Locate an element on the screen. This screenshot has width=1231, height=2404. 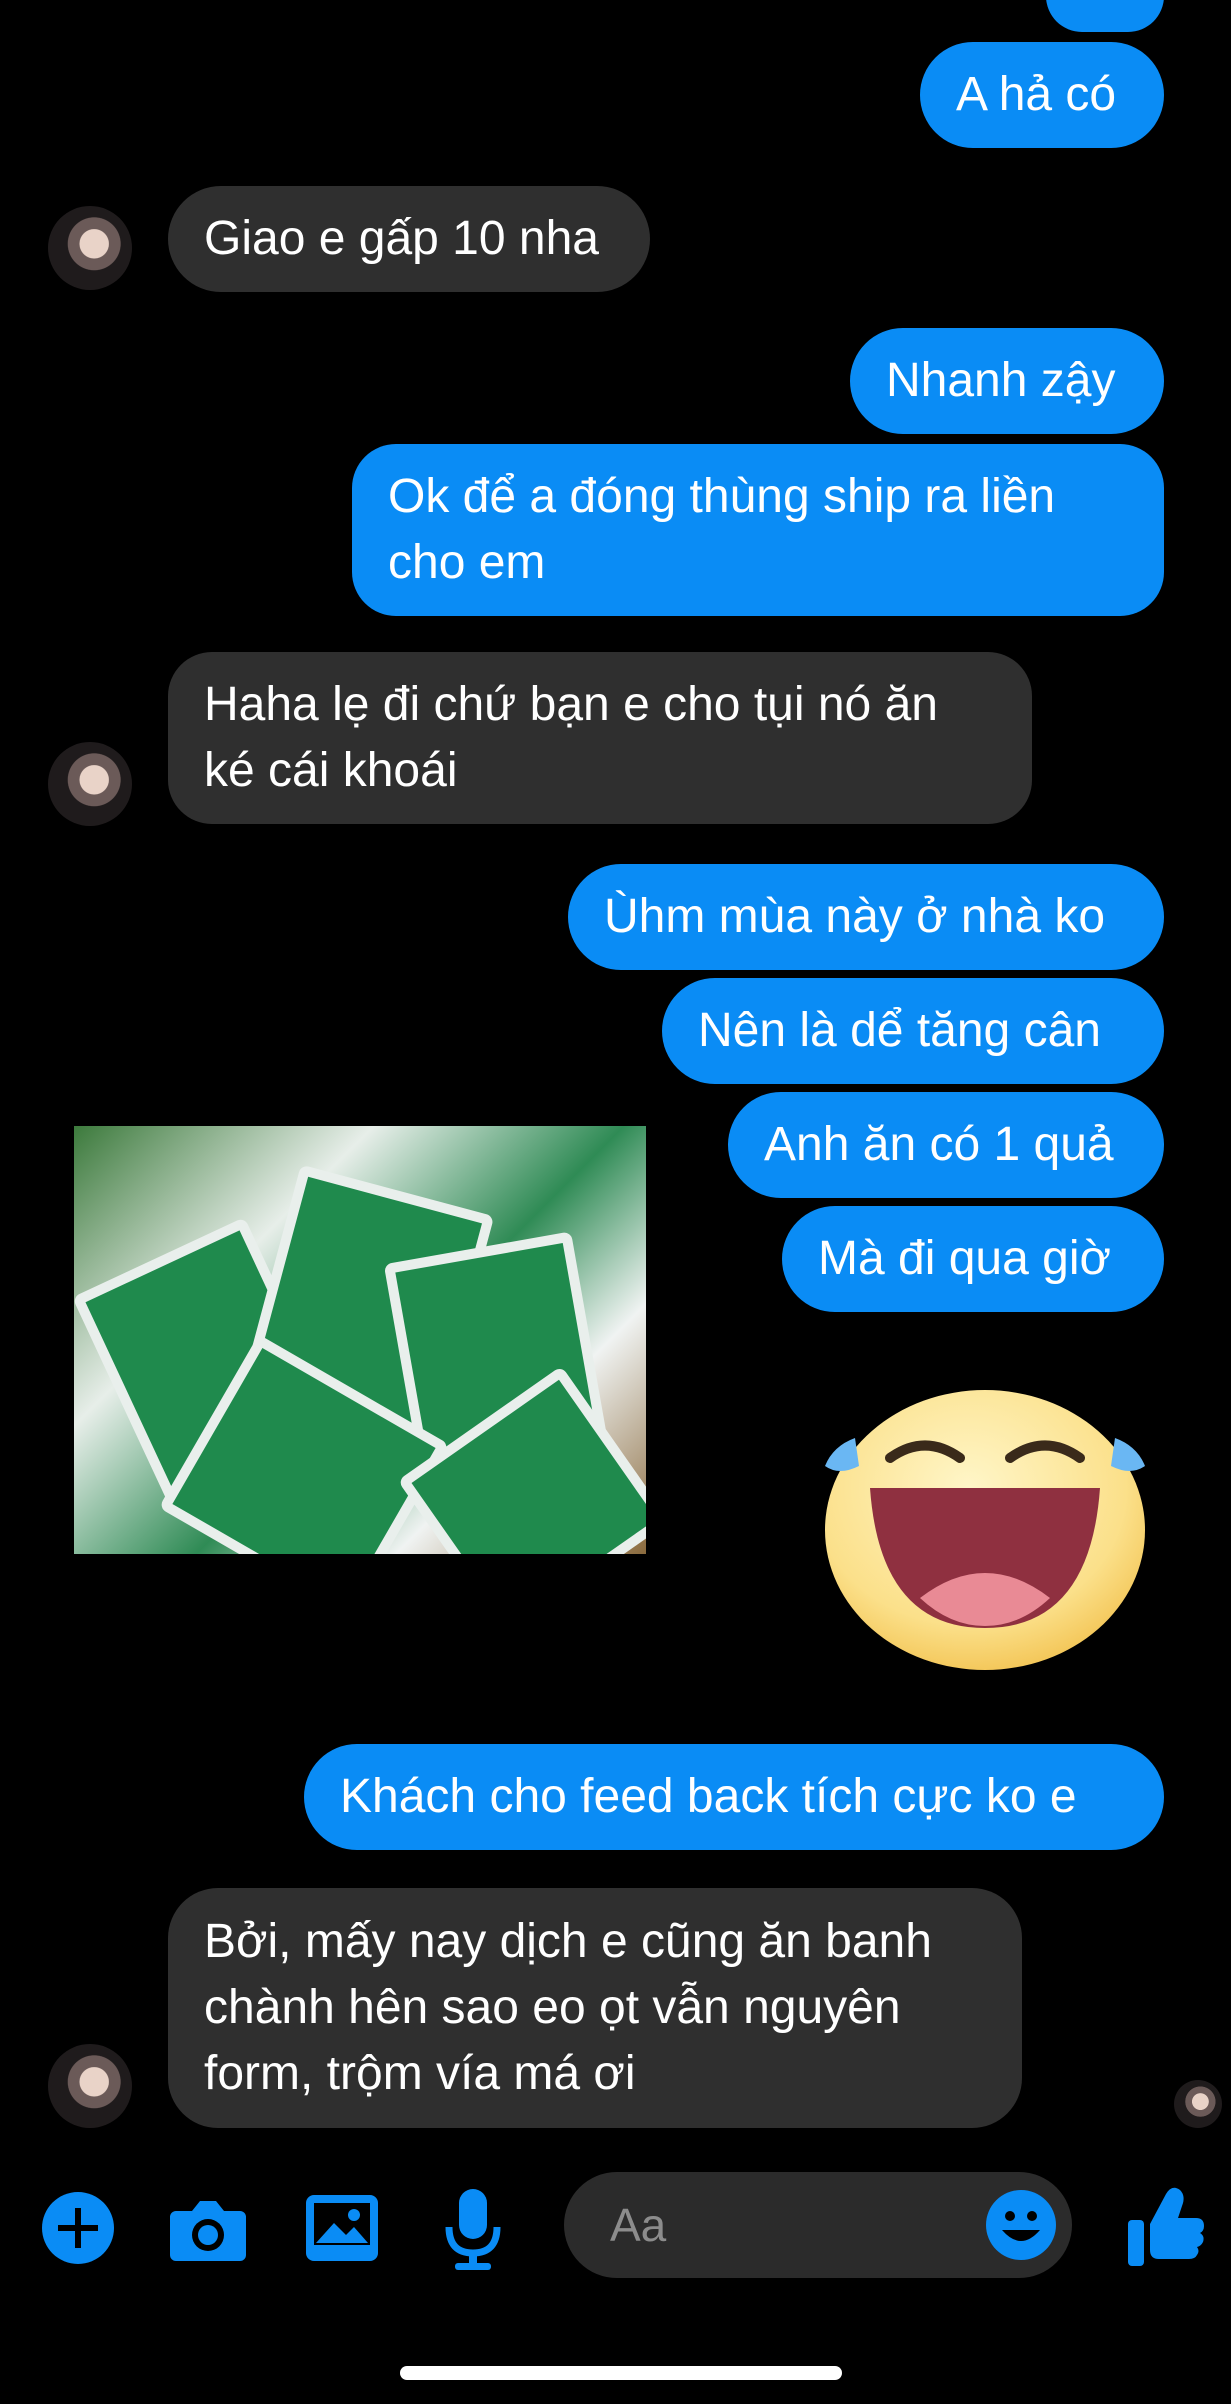
emoji-icon is located at coordinates (1021, 2225).